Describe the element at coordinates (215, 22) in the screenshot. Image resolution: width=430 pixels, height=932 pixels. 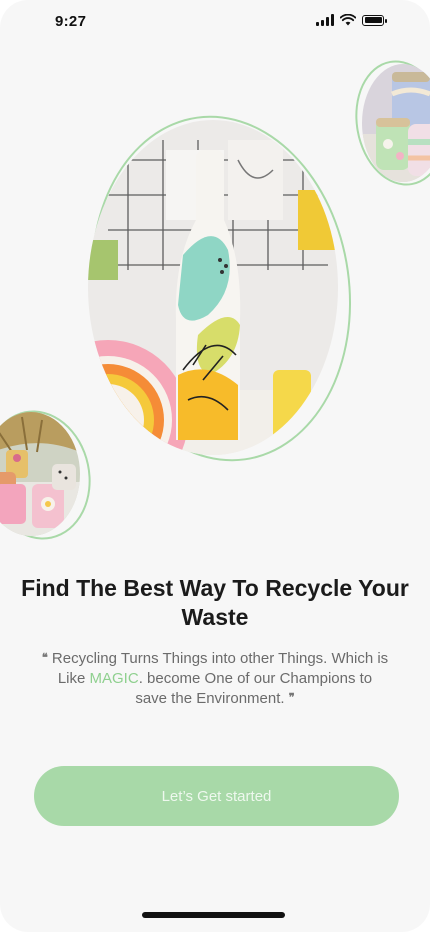
I see `status-bar: 9:27` at that location.